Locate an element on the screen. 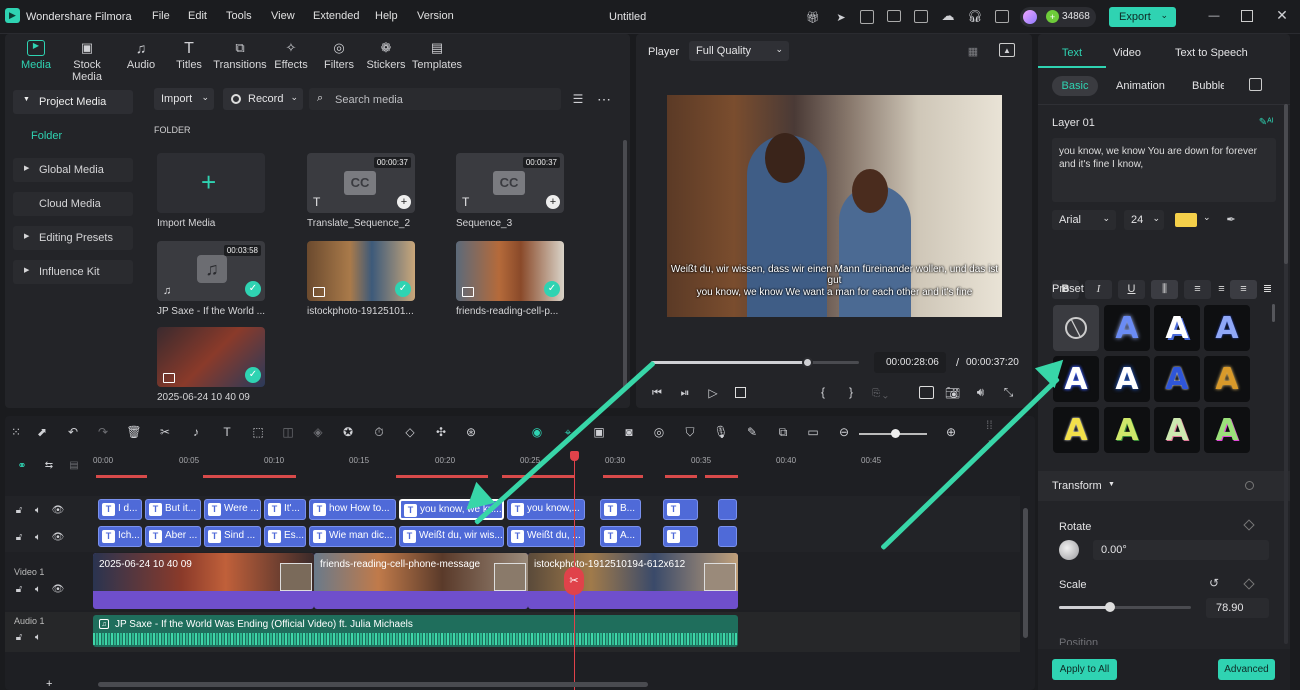 Image resolution: width=1300 pixels, height=690 pixels. rotate-dial is located at coordinates (1069, 550).